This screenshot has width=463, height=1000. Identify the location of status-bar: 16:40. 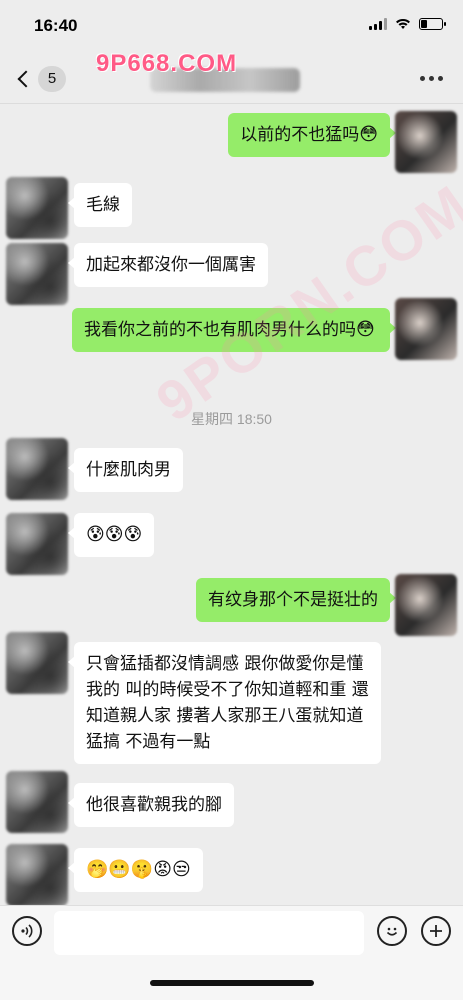
(231, 27).